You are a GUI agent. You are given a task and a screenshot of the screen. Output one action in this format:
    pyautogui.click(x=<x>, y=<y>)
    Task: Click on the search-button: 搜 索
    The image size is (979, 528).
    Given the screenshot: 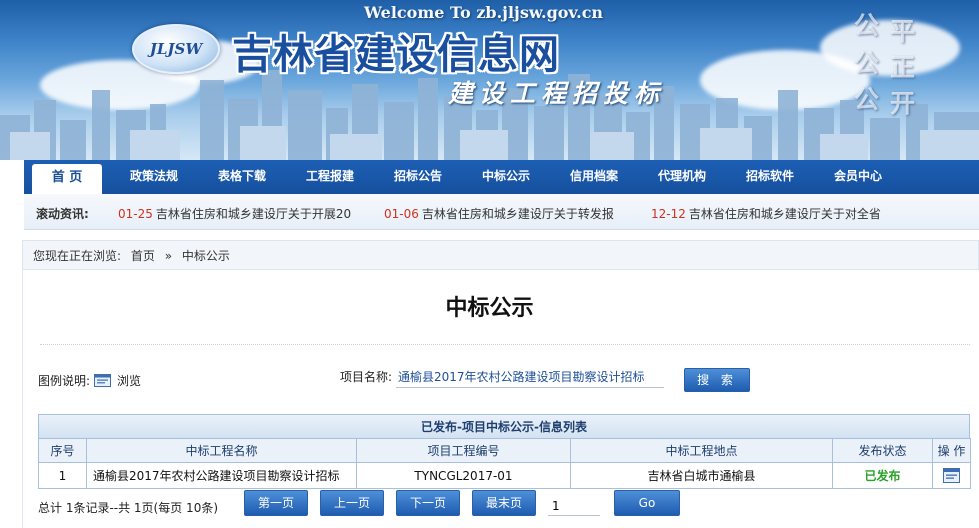 What is the action you would take?
    pyautogui.click(x=717, y=380)
    